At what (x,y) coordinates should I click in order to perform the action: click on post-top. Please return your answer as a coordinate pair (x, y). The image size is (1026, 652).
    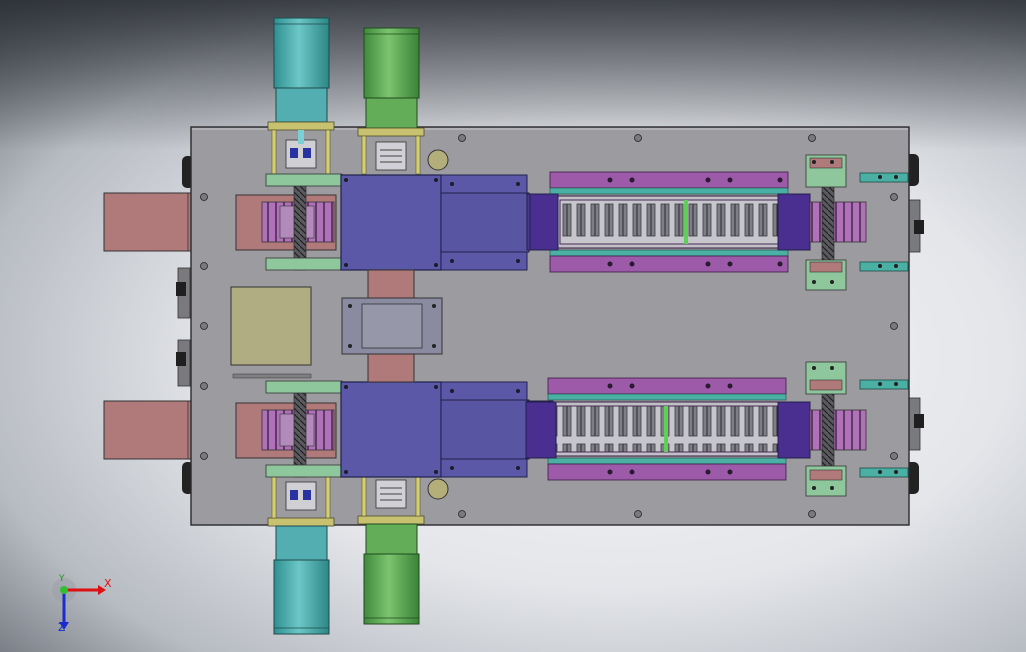
    Looking at the image, I should click on (438, 160).